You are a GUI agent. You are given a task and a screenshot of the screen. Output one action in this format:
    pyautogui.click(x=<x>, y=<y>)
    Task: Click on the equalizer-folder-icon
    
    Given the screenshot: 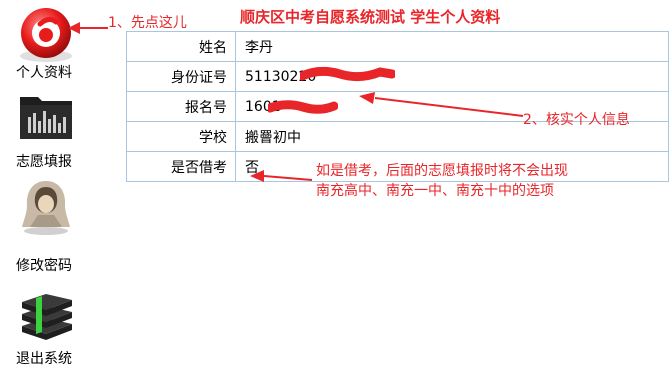 What is the action you would take?
    pyautogui.click(x=46, y=118)
    